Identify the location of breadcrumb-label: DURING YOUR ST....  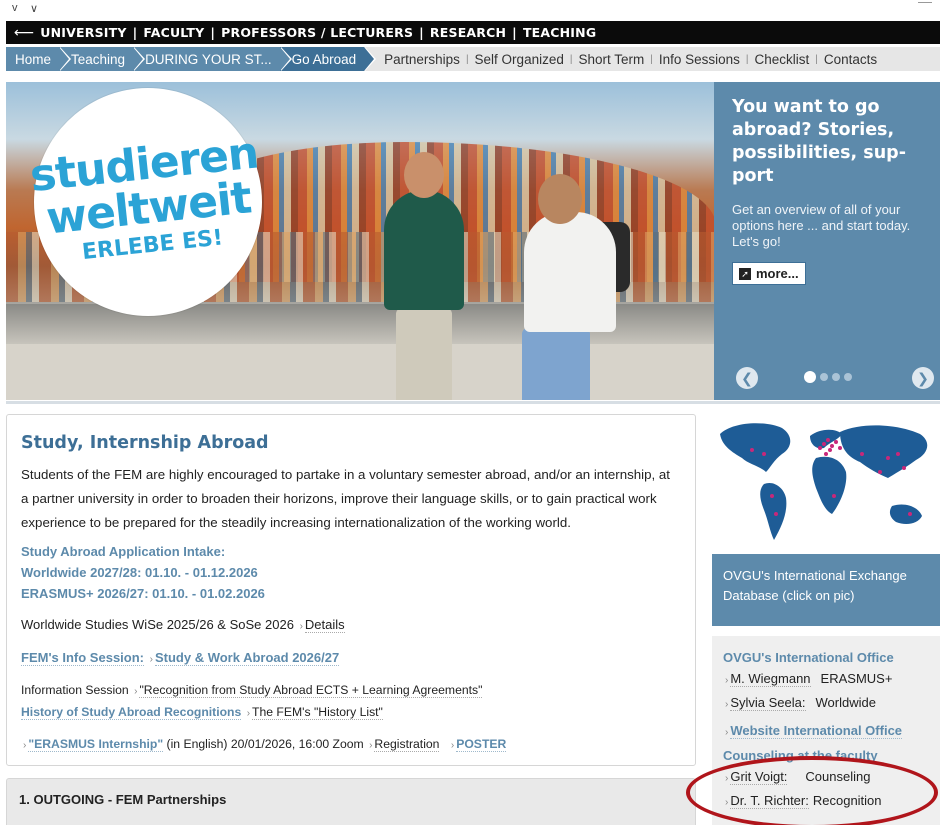
(208, 59).